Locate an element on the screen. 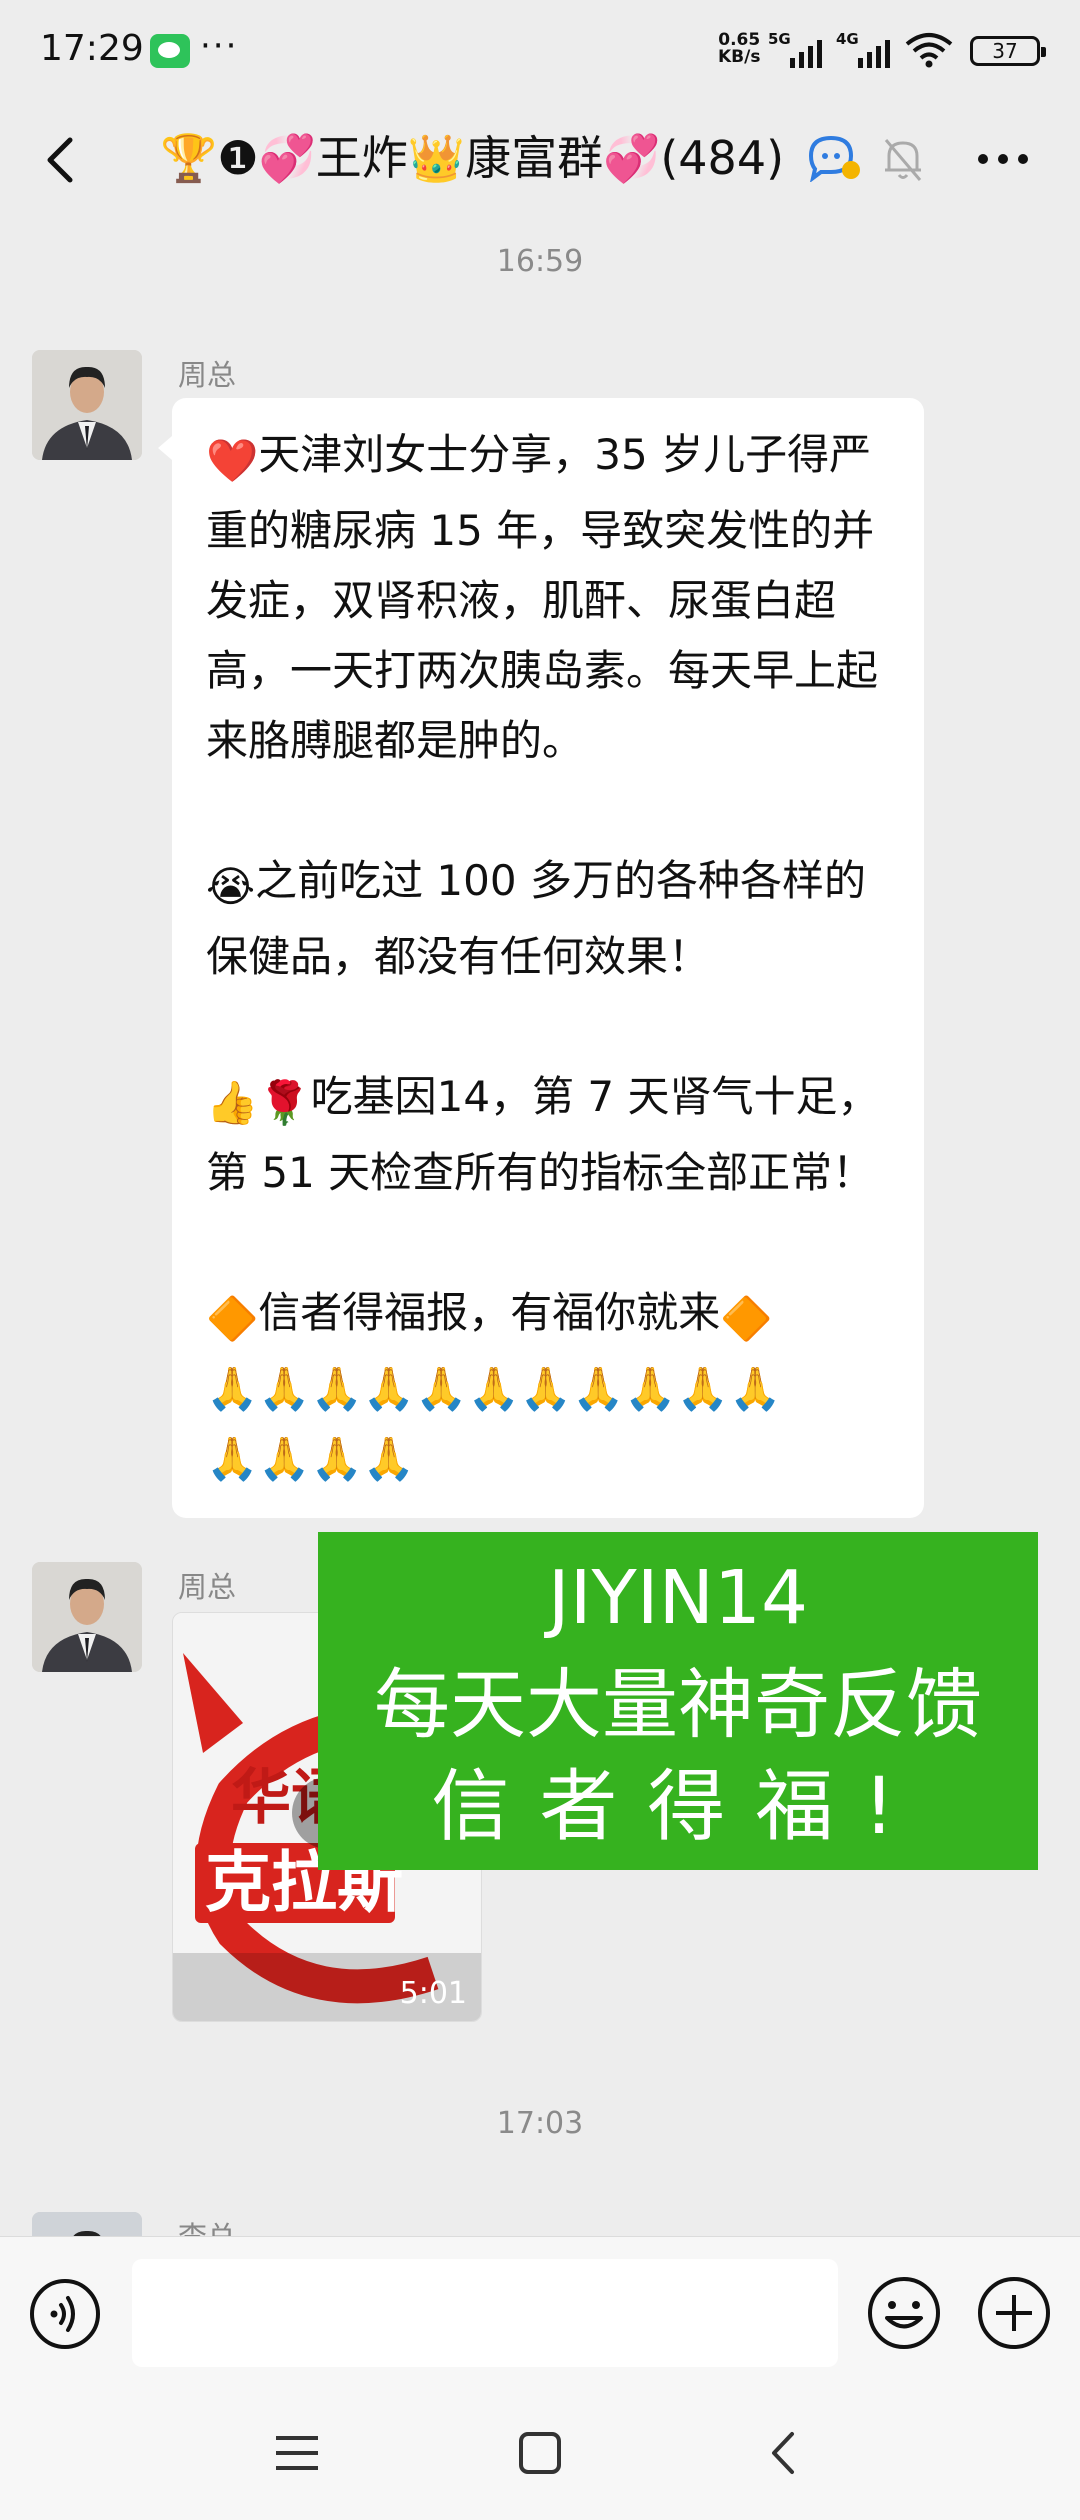 The width and height of the screenshot is (1080, 2520). praying-hands-icons: 🙏🙏🙏🙏 is located at coordinates (311, 1458).